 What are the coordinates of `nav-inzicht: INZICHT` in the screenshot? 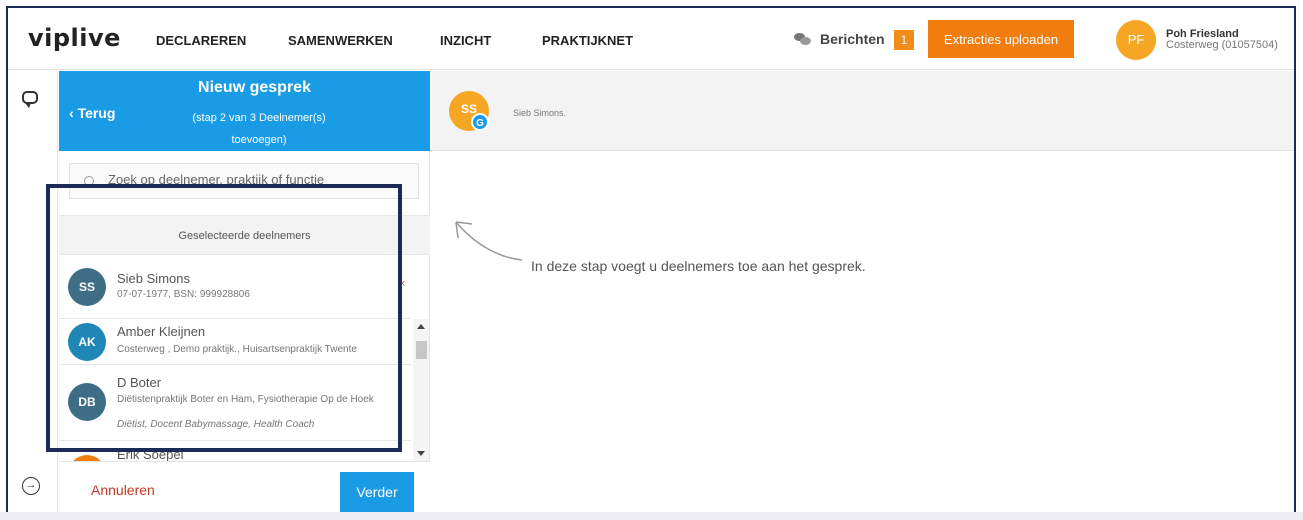 It's located at (465, 40).